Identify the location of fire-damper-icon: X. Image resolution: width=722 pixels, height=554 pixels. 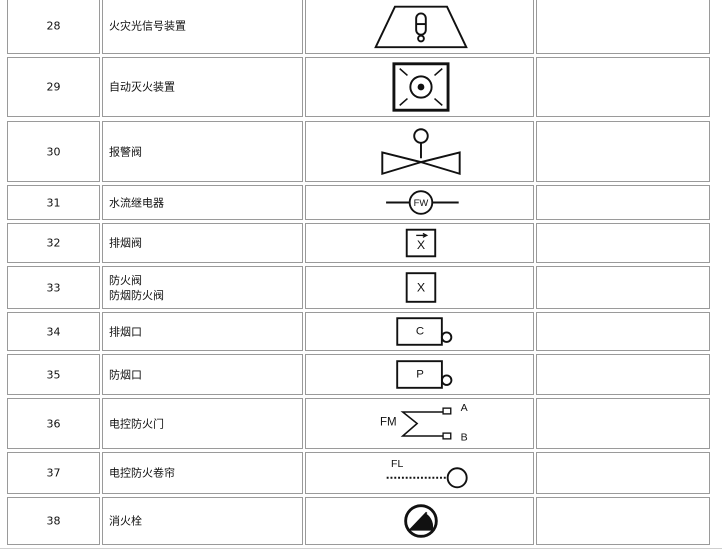
(421, 287).